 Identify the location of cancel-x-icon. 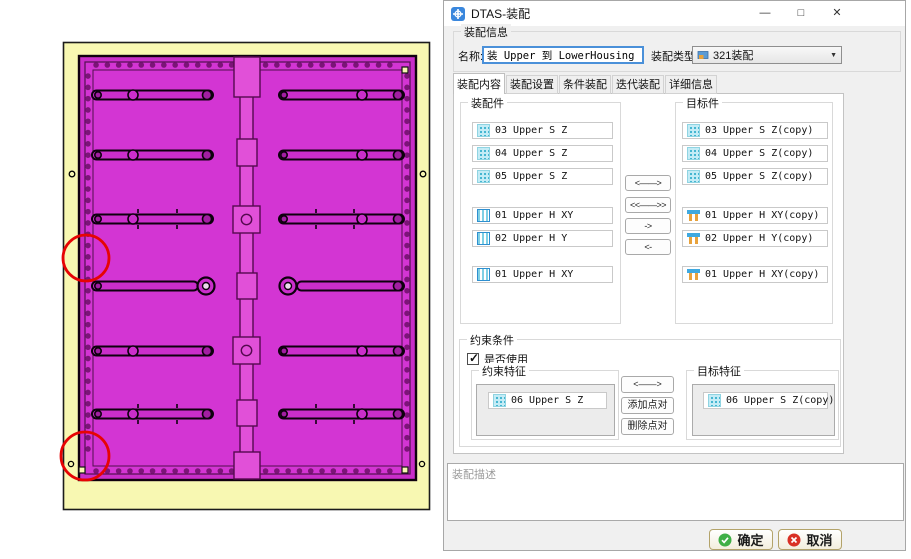
(794, 539).